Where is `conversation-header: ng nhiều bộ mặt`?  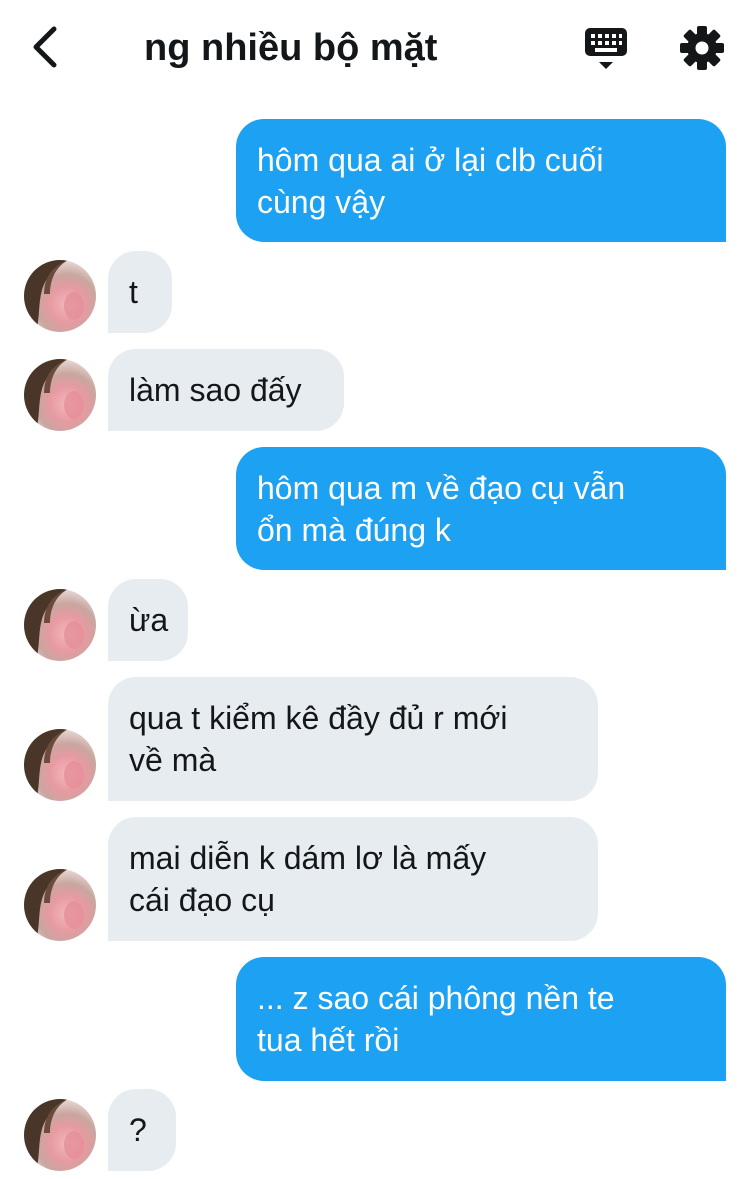 conversation-header: ng nhiều bộ mặt is located at coordinates (375, 48).